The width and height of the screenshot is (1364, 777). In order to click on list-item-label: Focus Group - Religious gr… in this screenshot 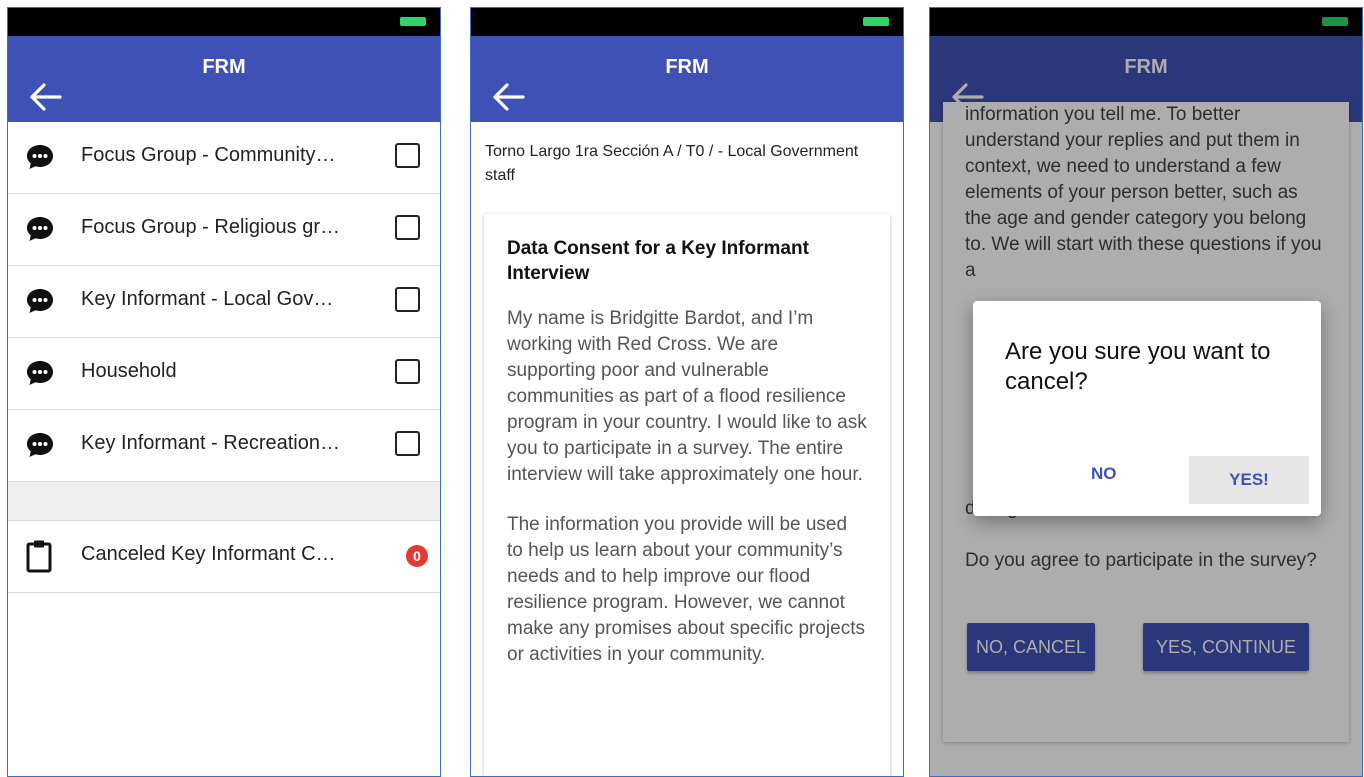, I will do `click(210, 227)`.